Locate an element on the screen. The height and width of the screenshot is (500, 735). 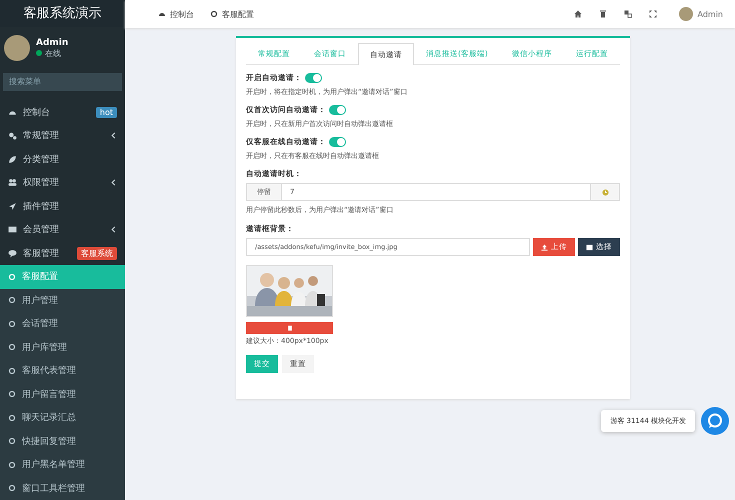
rocket-icon is located at coordinates (12, 206).